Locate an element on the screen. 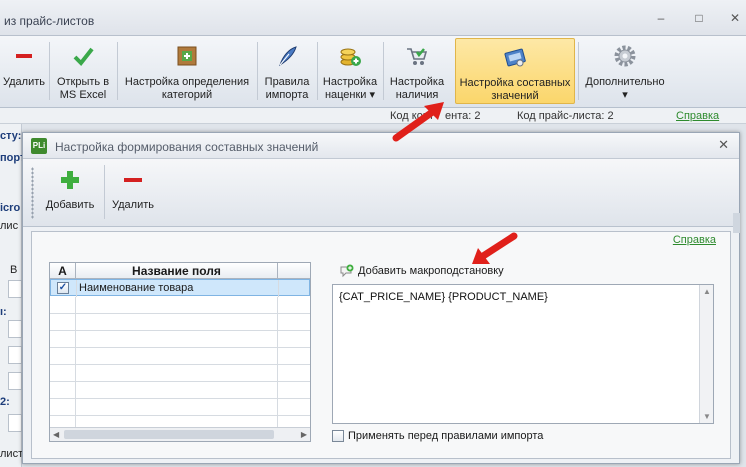 This screenshot has height=467, width=746. row-checkbox: ✓ is located at coordinates (63, 288).